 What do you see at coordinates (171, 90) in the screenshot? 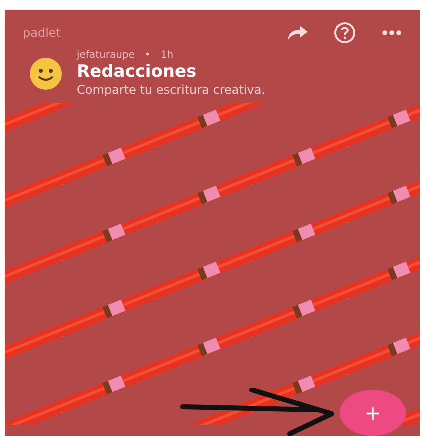
I see `board-description: Comparte tu escritura creativa.` at bounding box center [171, 90].